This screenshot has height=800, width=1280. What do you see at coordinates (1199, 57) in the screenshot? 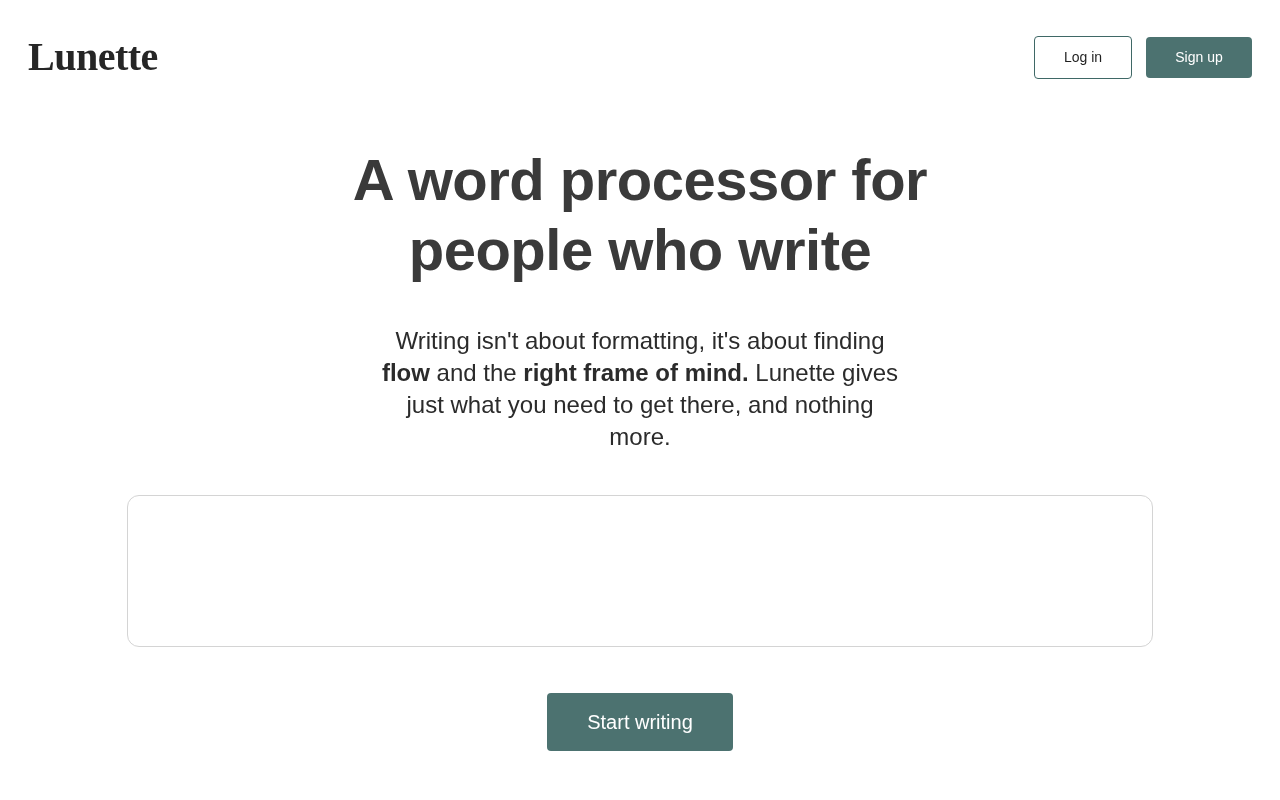
I see `signup-button: Sign up` at bounding box center [1199, 57].